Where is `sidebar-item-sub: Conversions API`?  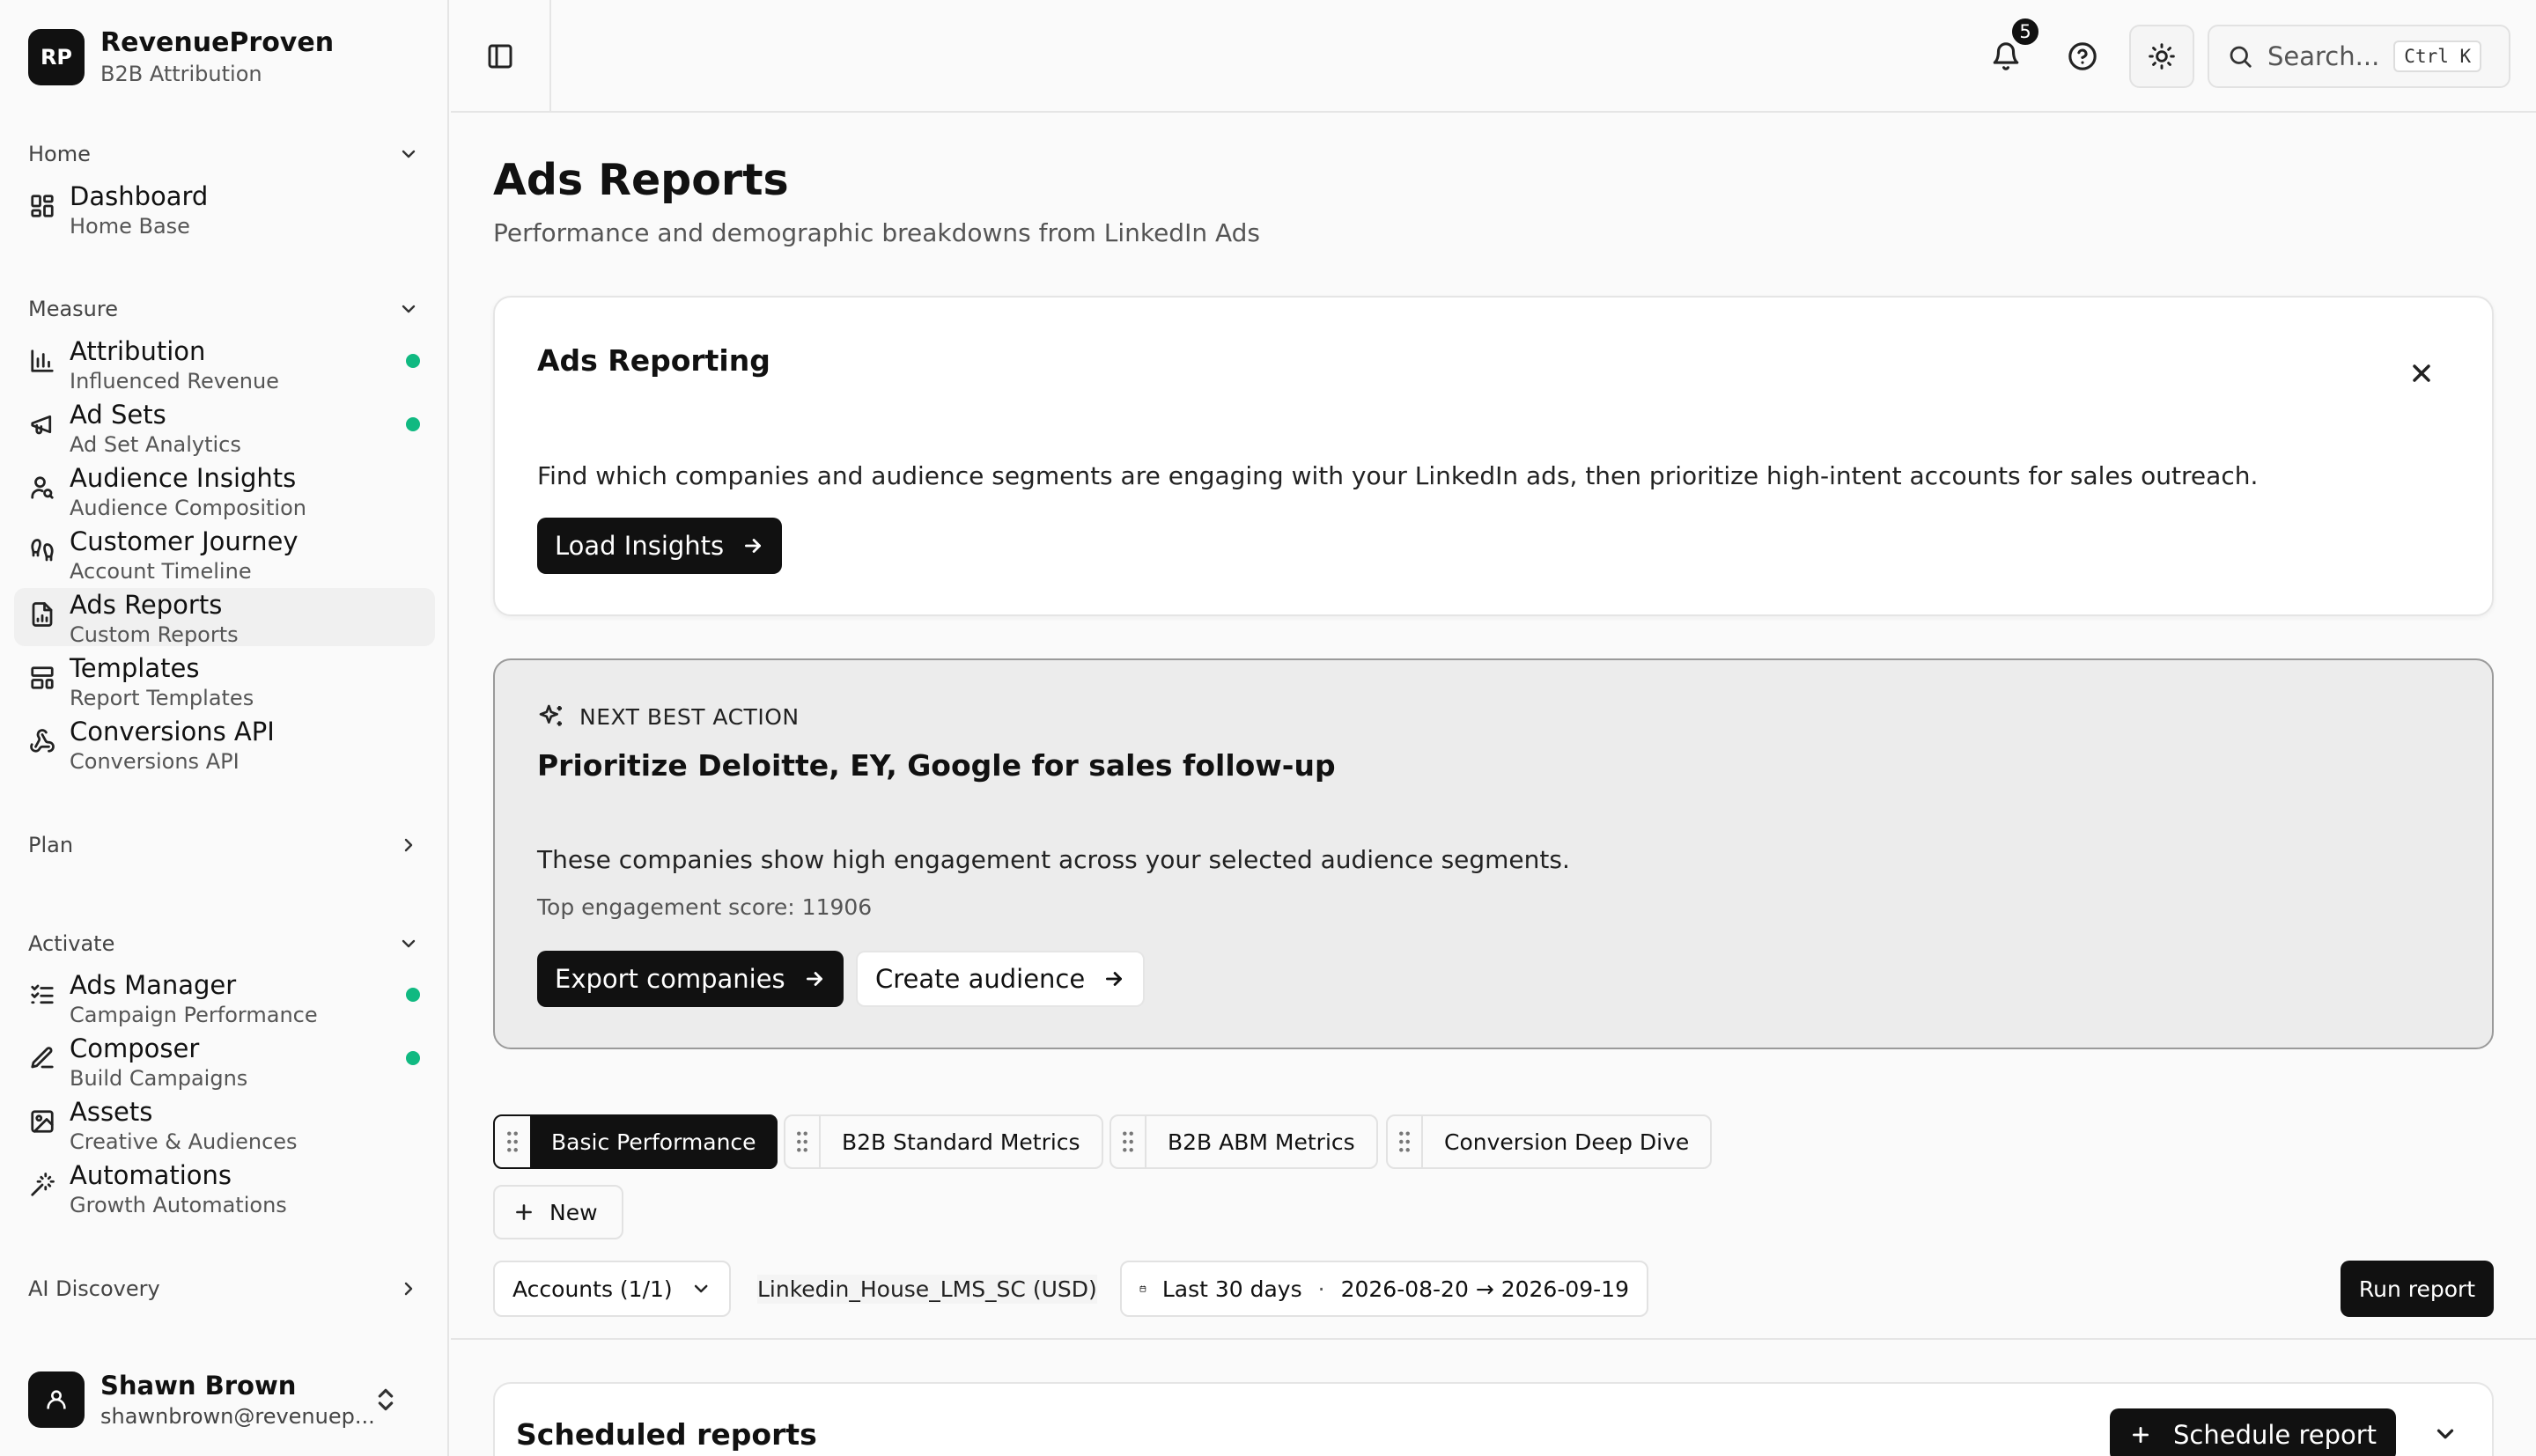
sidebar-item-sub: Conversions API is located at coordinates (155, 761).